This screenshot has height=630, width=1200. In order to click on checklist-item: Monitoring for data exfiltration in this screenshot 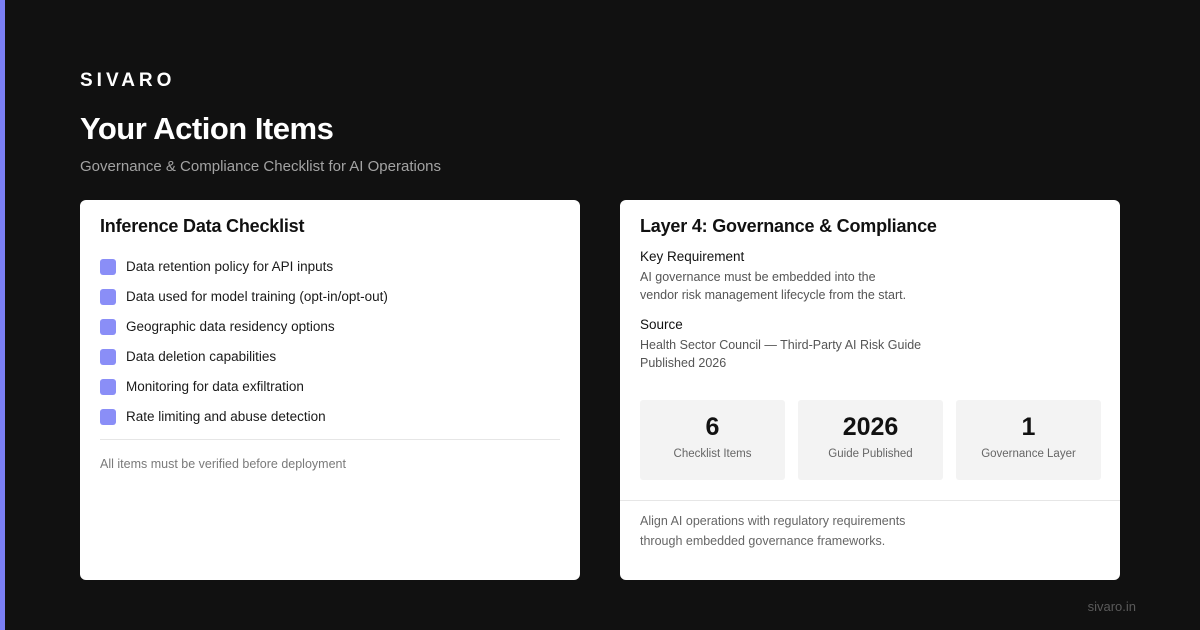, I will do `click(244, 387)`.